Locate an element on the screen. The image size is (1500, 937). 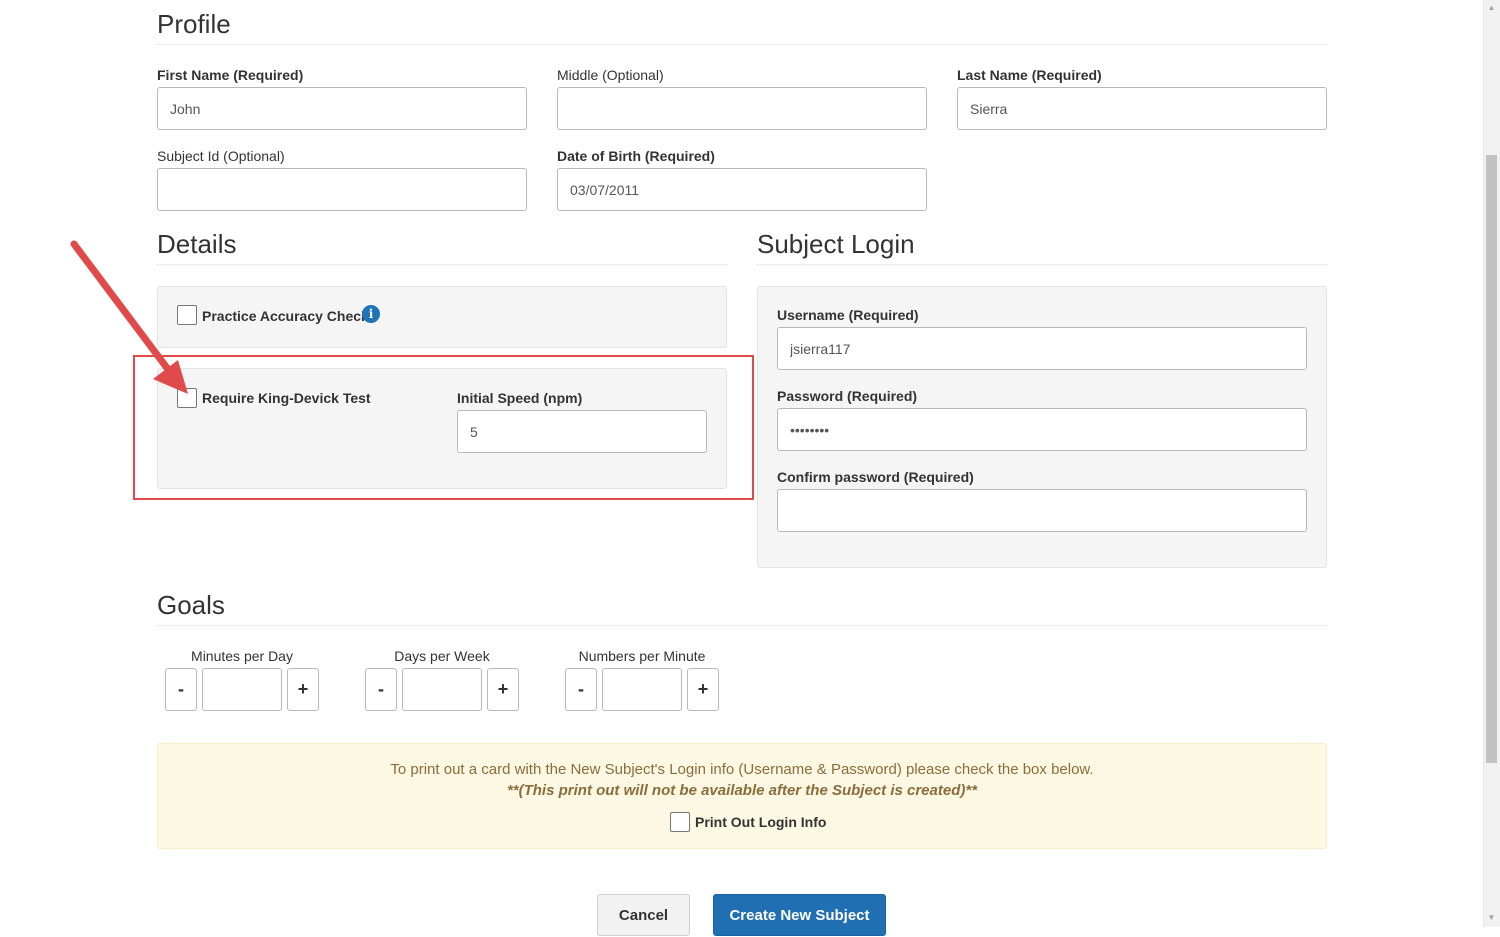
middle-name-field is located at coordinates (742, 108).